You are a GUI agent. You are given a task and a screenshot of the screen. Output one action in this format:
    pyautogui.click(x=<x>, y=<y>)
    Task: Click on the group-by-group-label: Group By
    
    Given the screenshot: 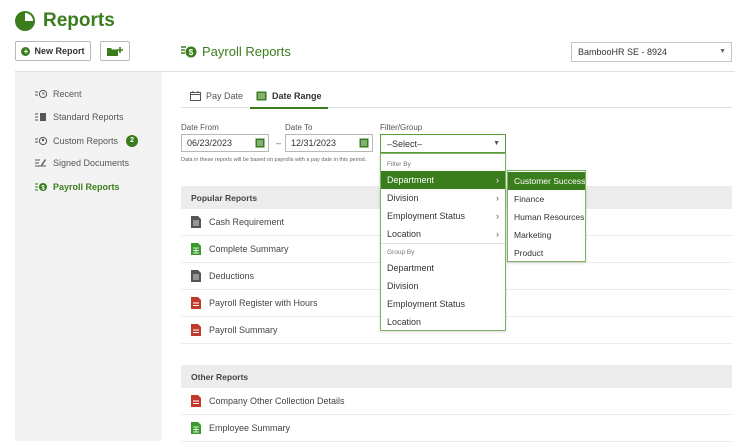 What is the action you would take?
    pyautogui.click(x=401, y=252)
    